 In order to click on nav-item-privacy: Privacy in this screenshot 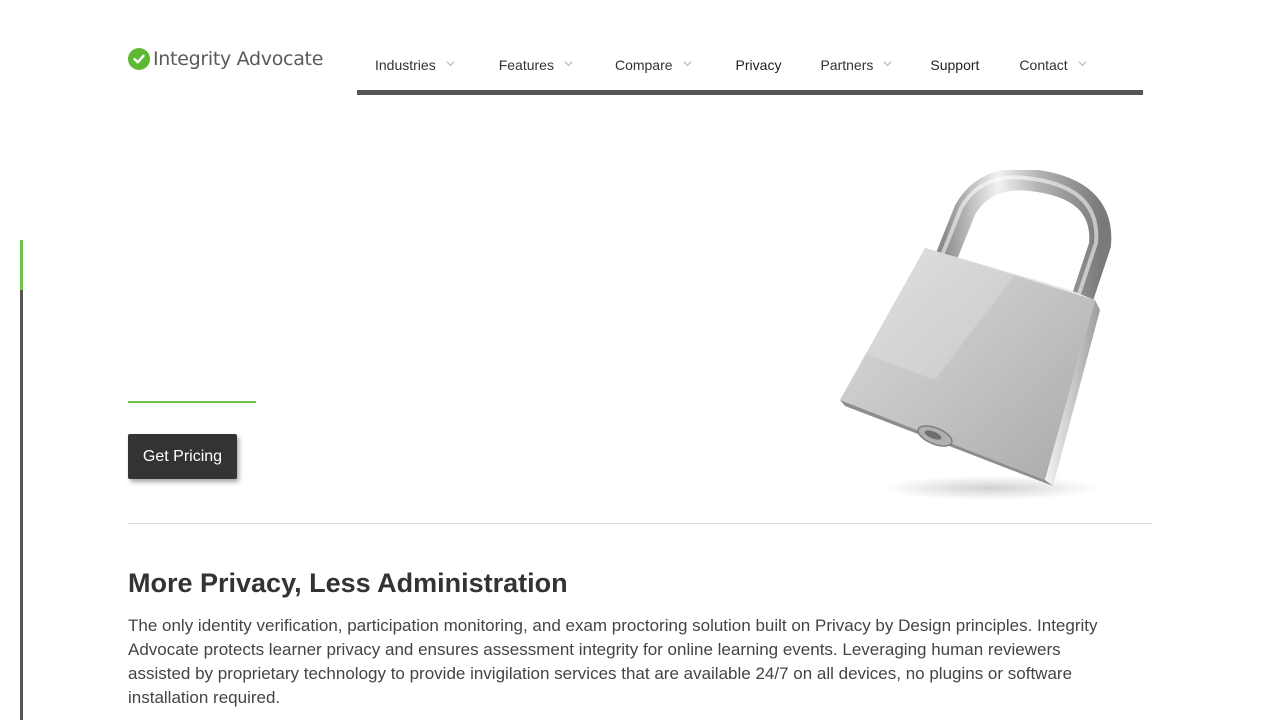, I will do `click(759, 65)`.